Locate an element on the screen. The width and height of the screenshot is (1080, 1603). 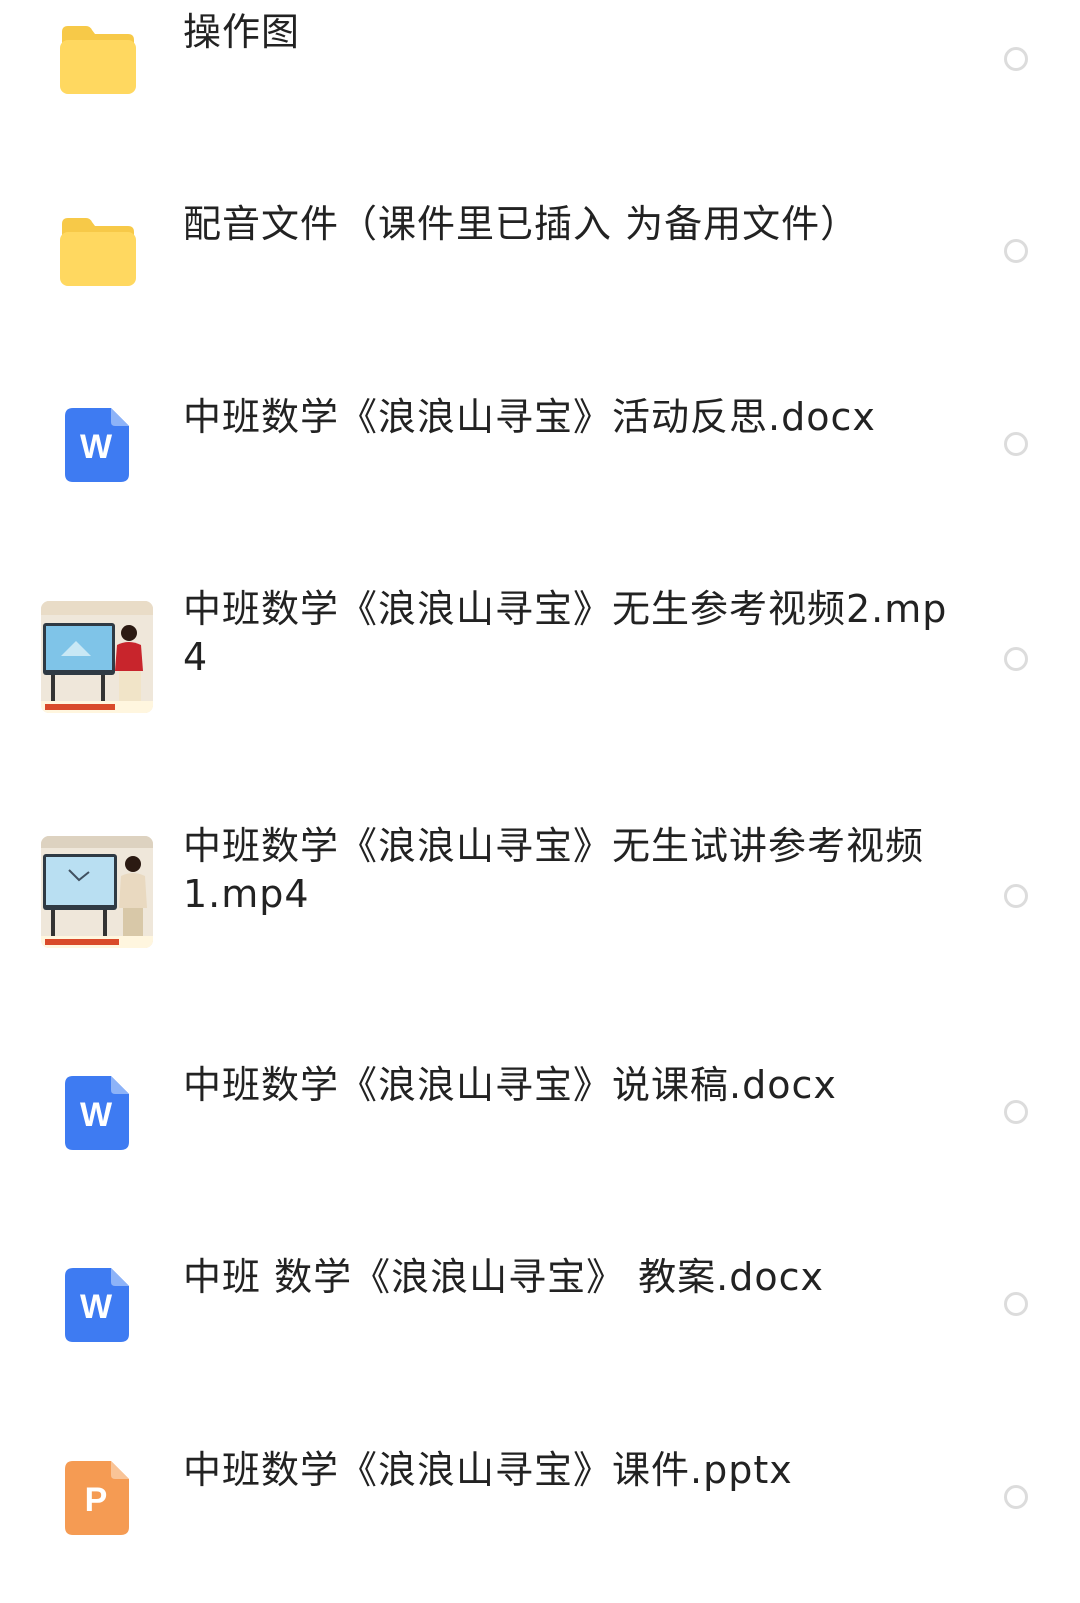
file-row-pptx-courseware: P 中班数学《浪浪山寻宝》课件.pptx is located at coordinates (540, 1514).